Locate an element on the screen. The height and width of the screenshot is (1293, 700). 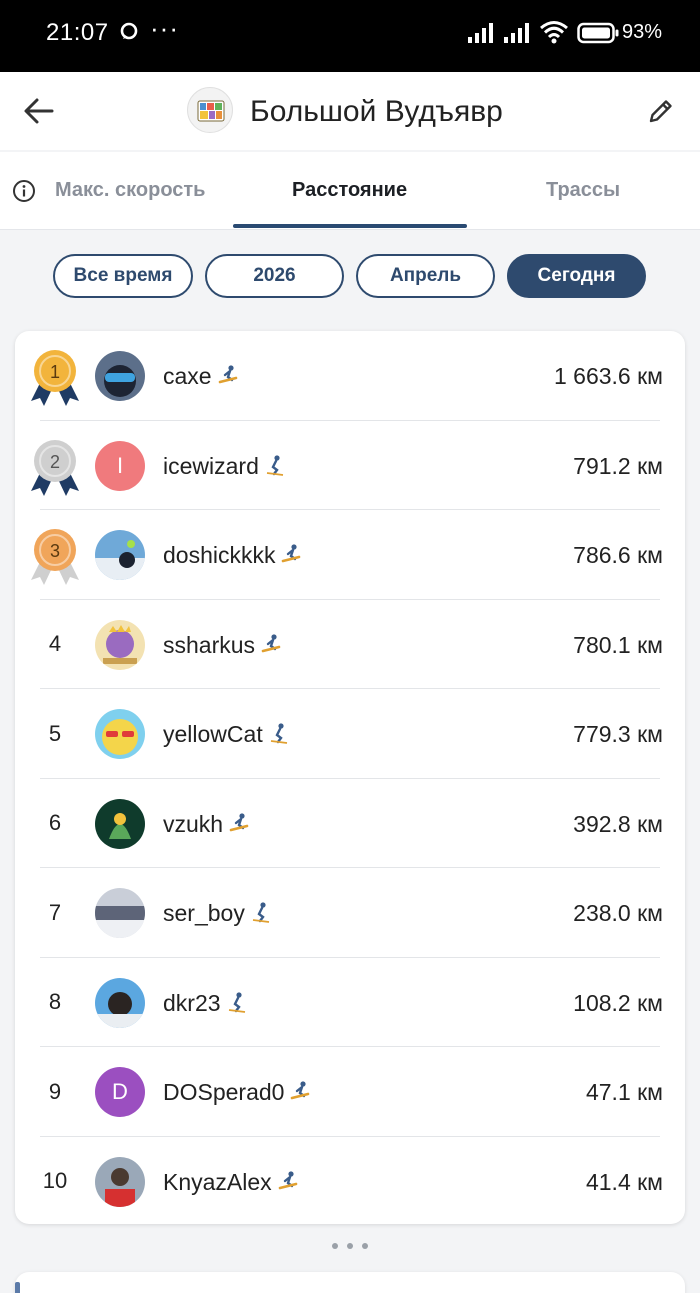
rank-medal-icon: 1 is located at coordinates (55, 378).